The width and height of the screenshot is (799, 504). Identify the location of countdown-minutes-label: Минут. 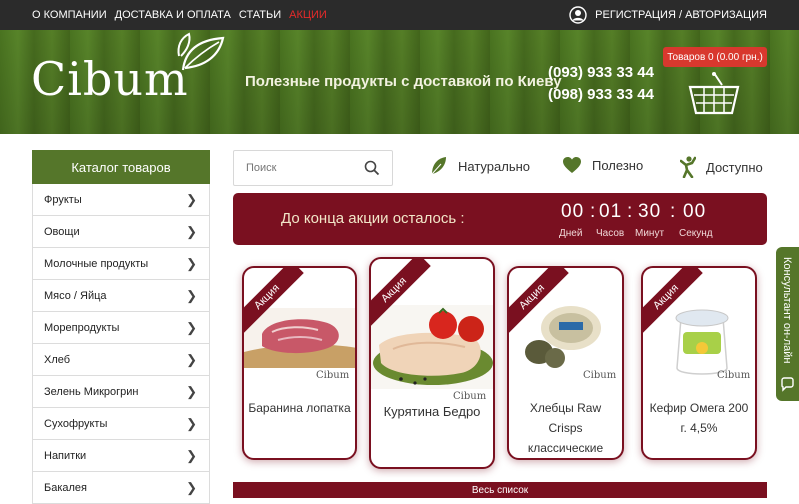
(650, 233).